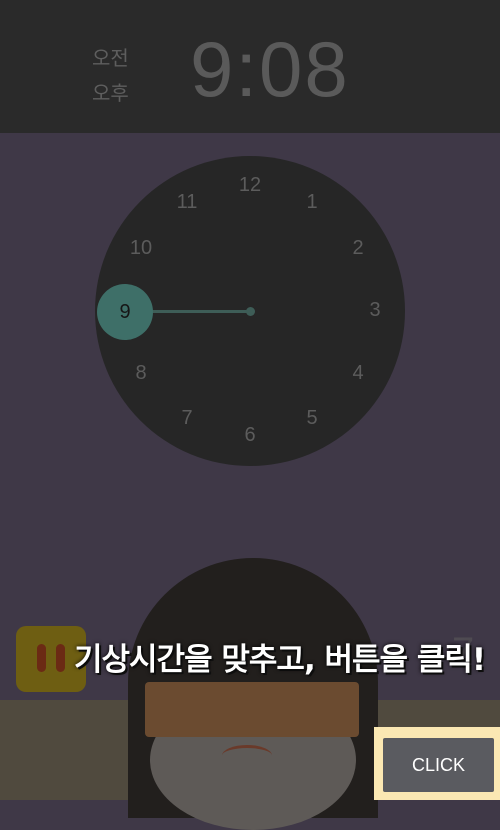  What do you see at coordinates (187, 203) in the screenshot?
I see `dial-number-11: 11` at bounding box center [187, 203].